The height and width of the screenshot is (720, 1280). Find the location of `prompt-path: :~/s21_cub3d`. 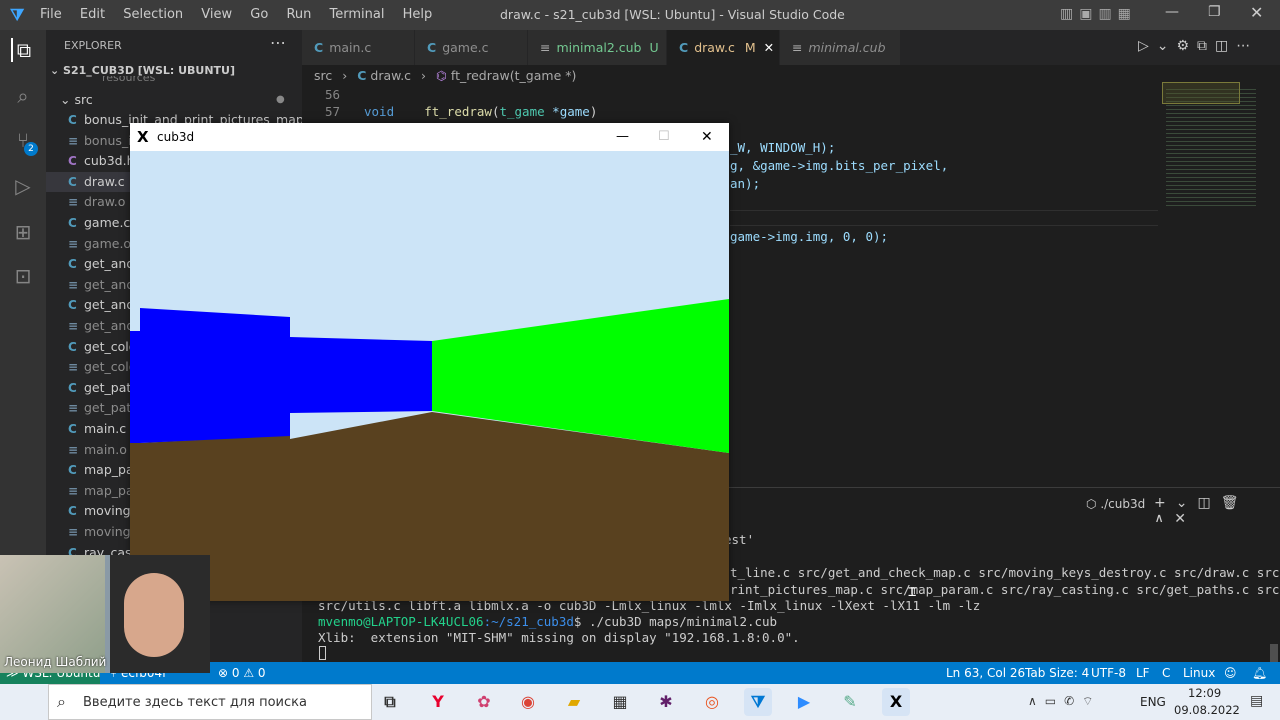

prompt-path: :~/s21_cub3d is located at coordinates (528, 621).